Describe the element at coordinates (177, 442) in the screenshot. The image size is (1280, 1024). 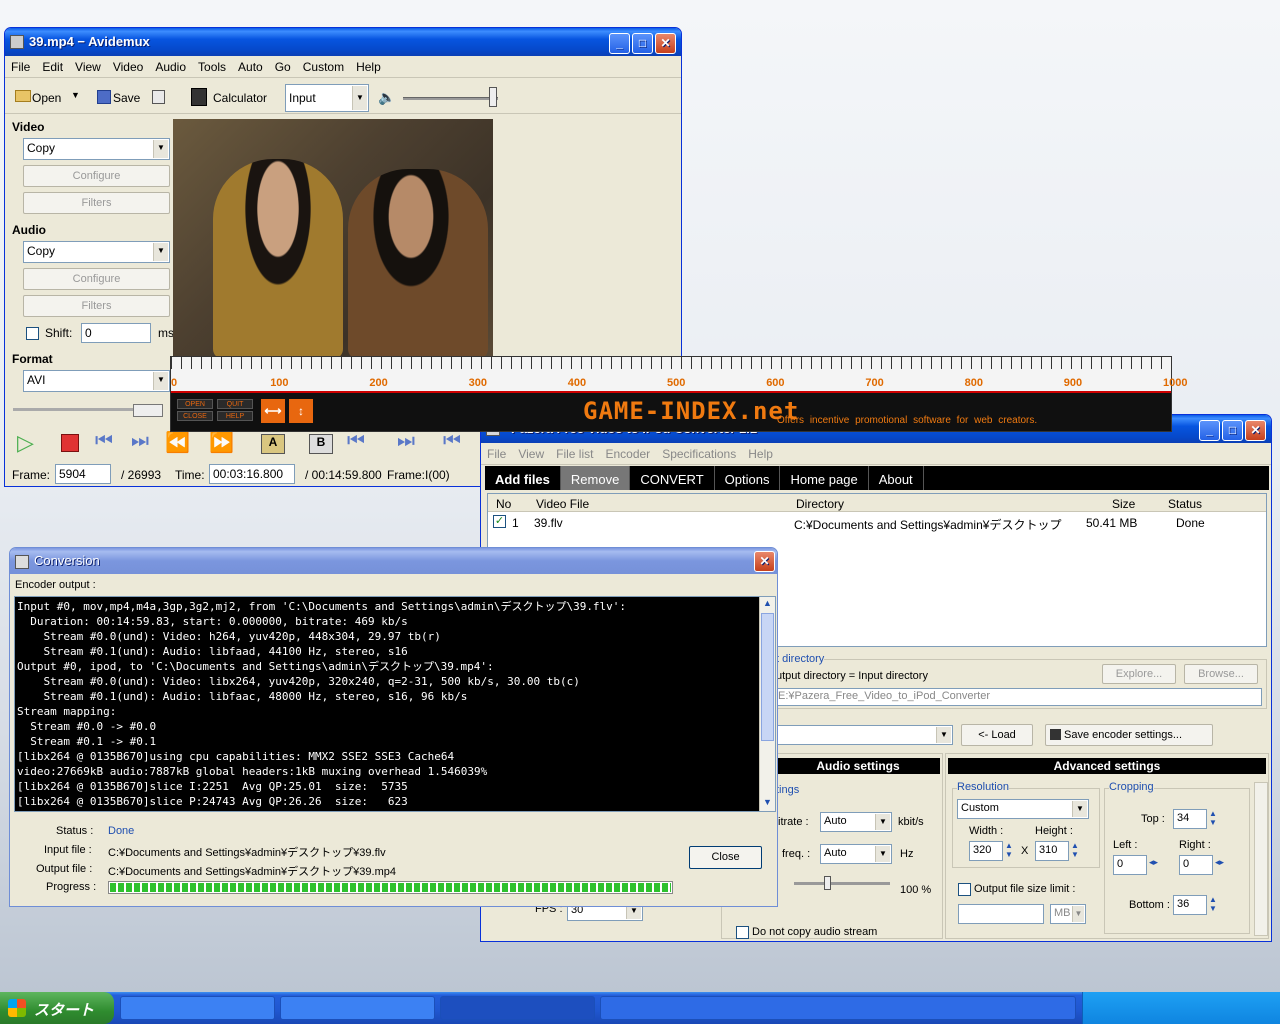
I see `rewind-icon: ⏪` at that location.